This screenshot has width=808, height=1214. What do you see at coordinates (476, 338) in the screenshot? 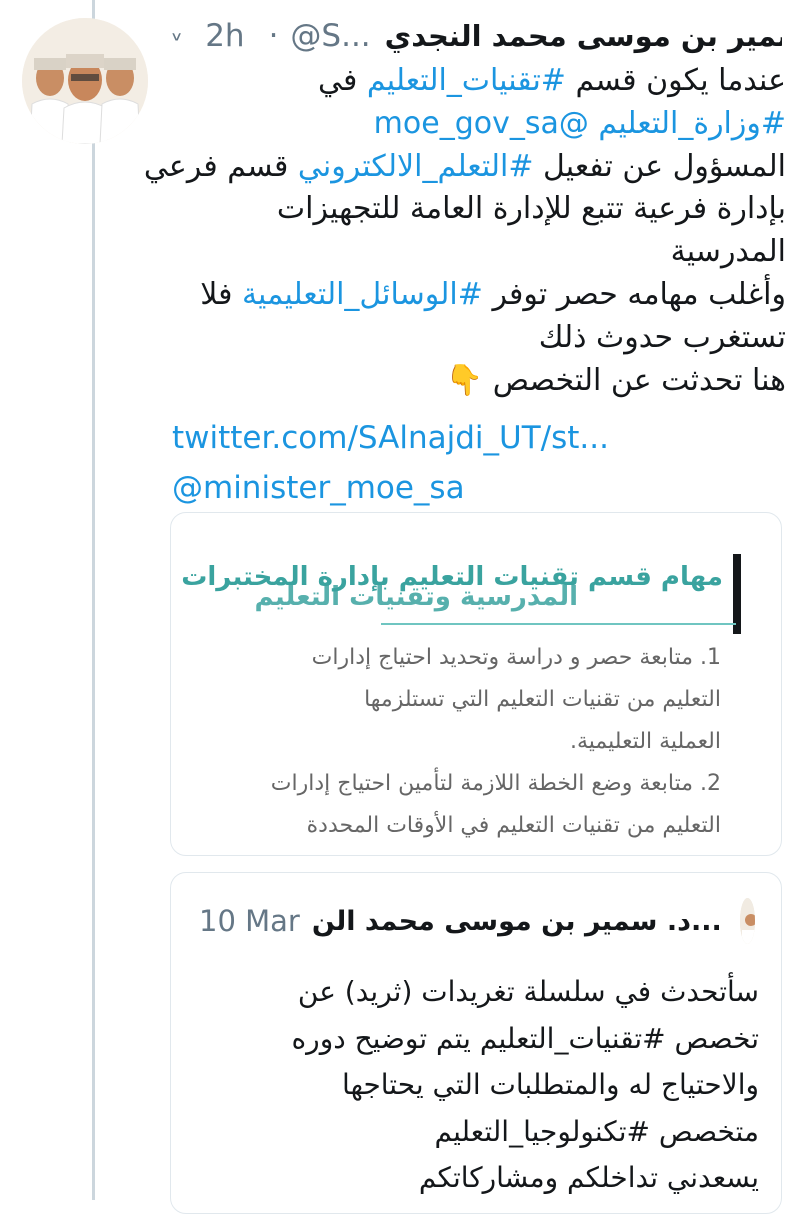
I see `tweet-text-line: تستغرب حدوث ذلك` at bounding box center [476, 338].